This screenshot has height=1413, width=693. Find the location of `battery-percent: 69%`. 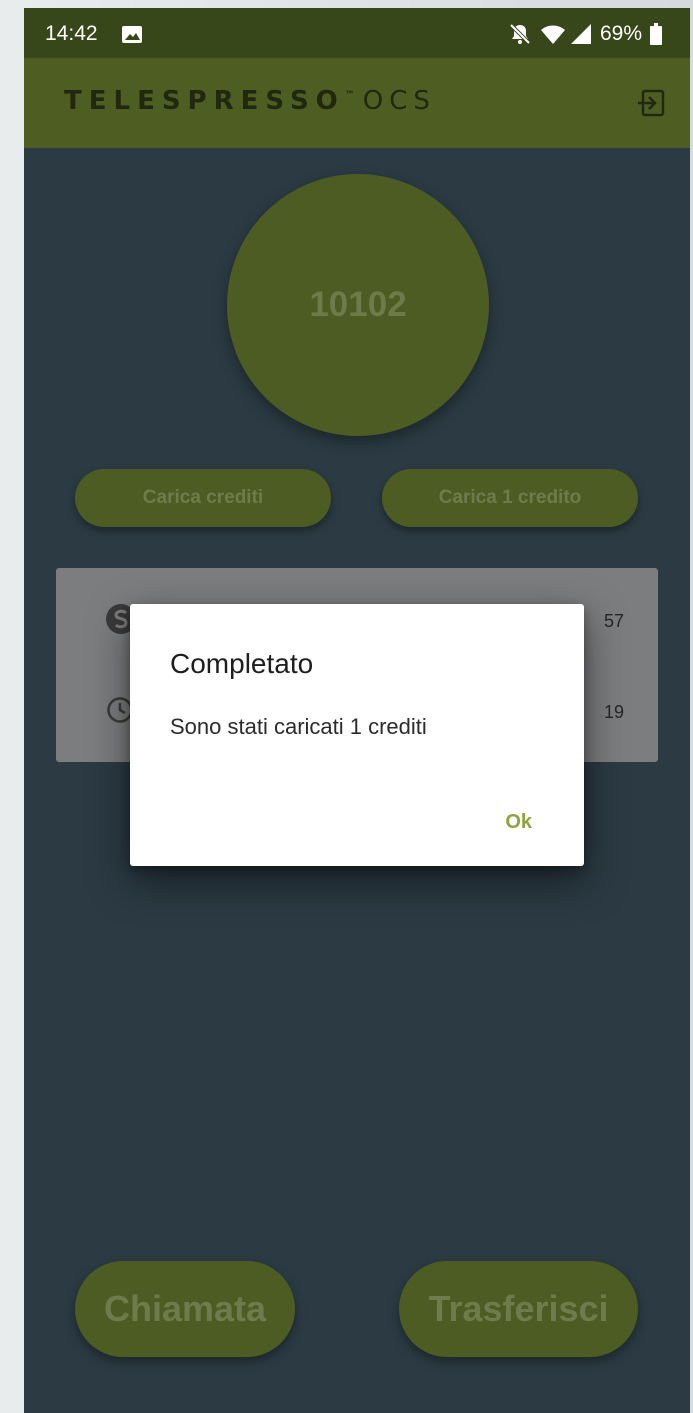

battery-percent: 69% is located at coordinates (620, 33).